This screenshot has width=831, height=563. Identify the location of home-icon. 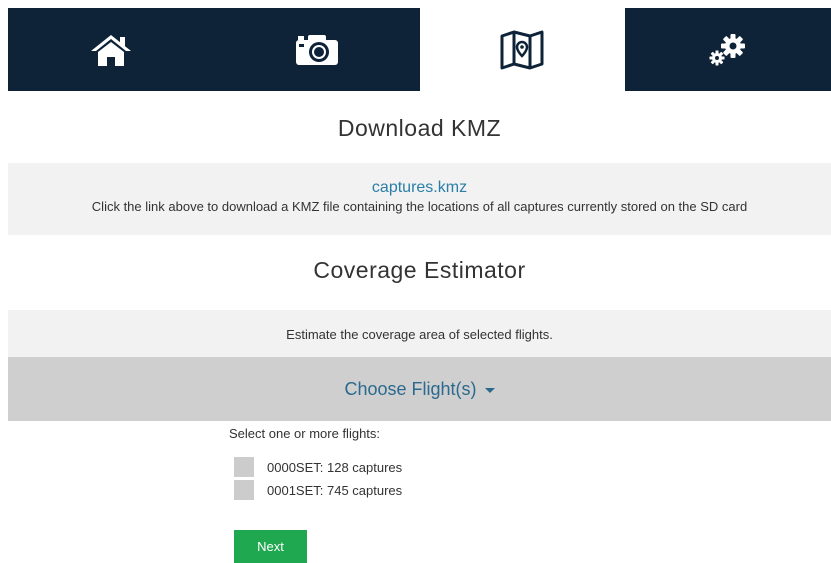
(110, 50).